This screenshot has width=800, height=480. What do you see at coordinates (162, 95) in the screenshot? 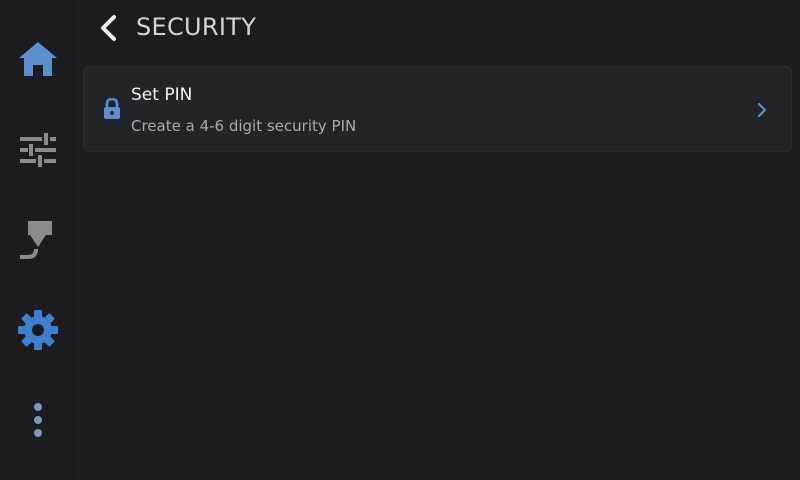
I see `setting-title: Set PIN` at bounding box center [162, 95].